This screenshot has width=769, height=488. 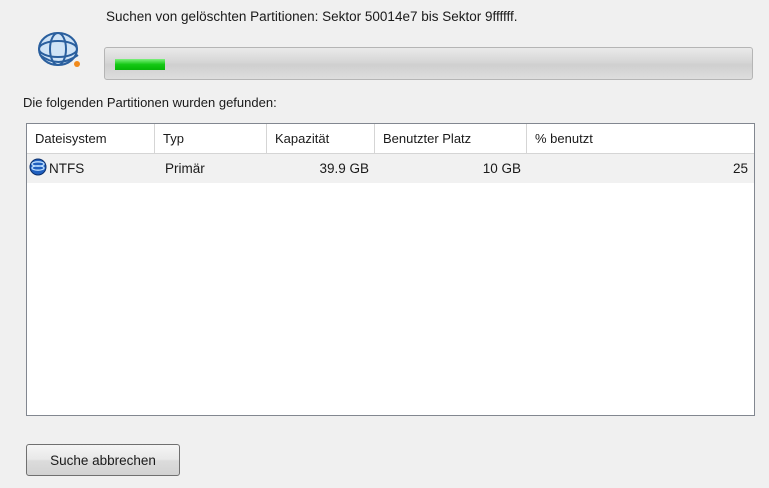 What do you see at coordinates (58, 49) in the screenshot?
I see `app-icon` at bounding box center [58, 49].